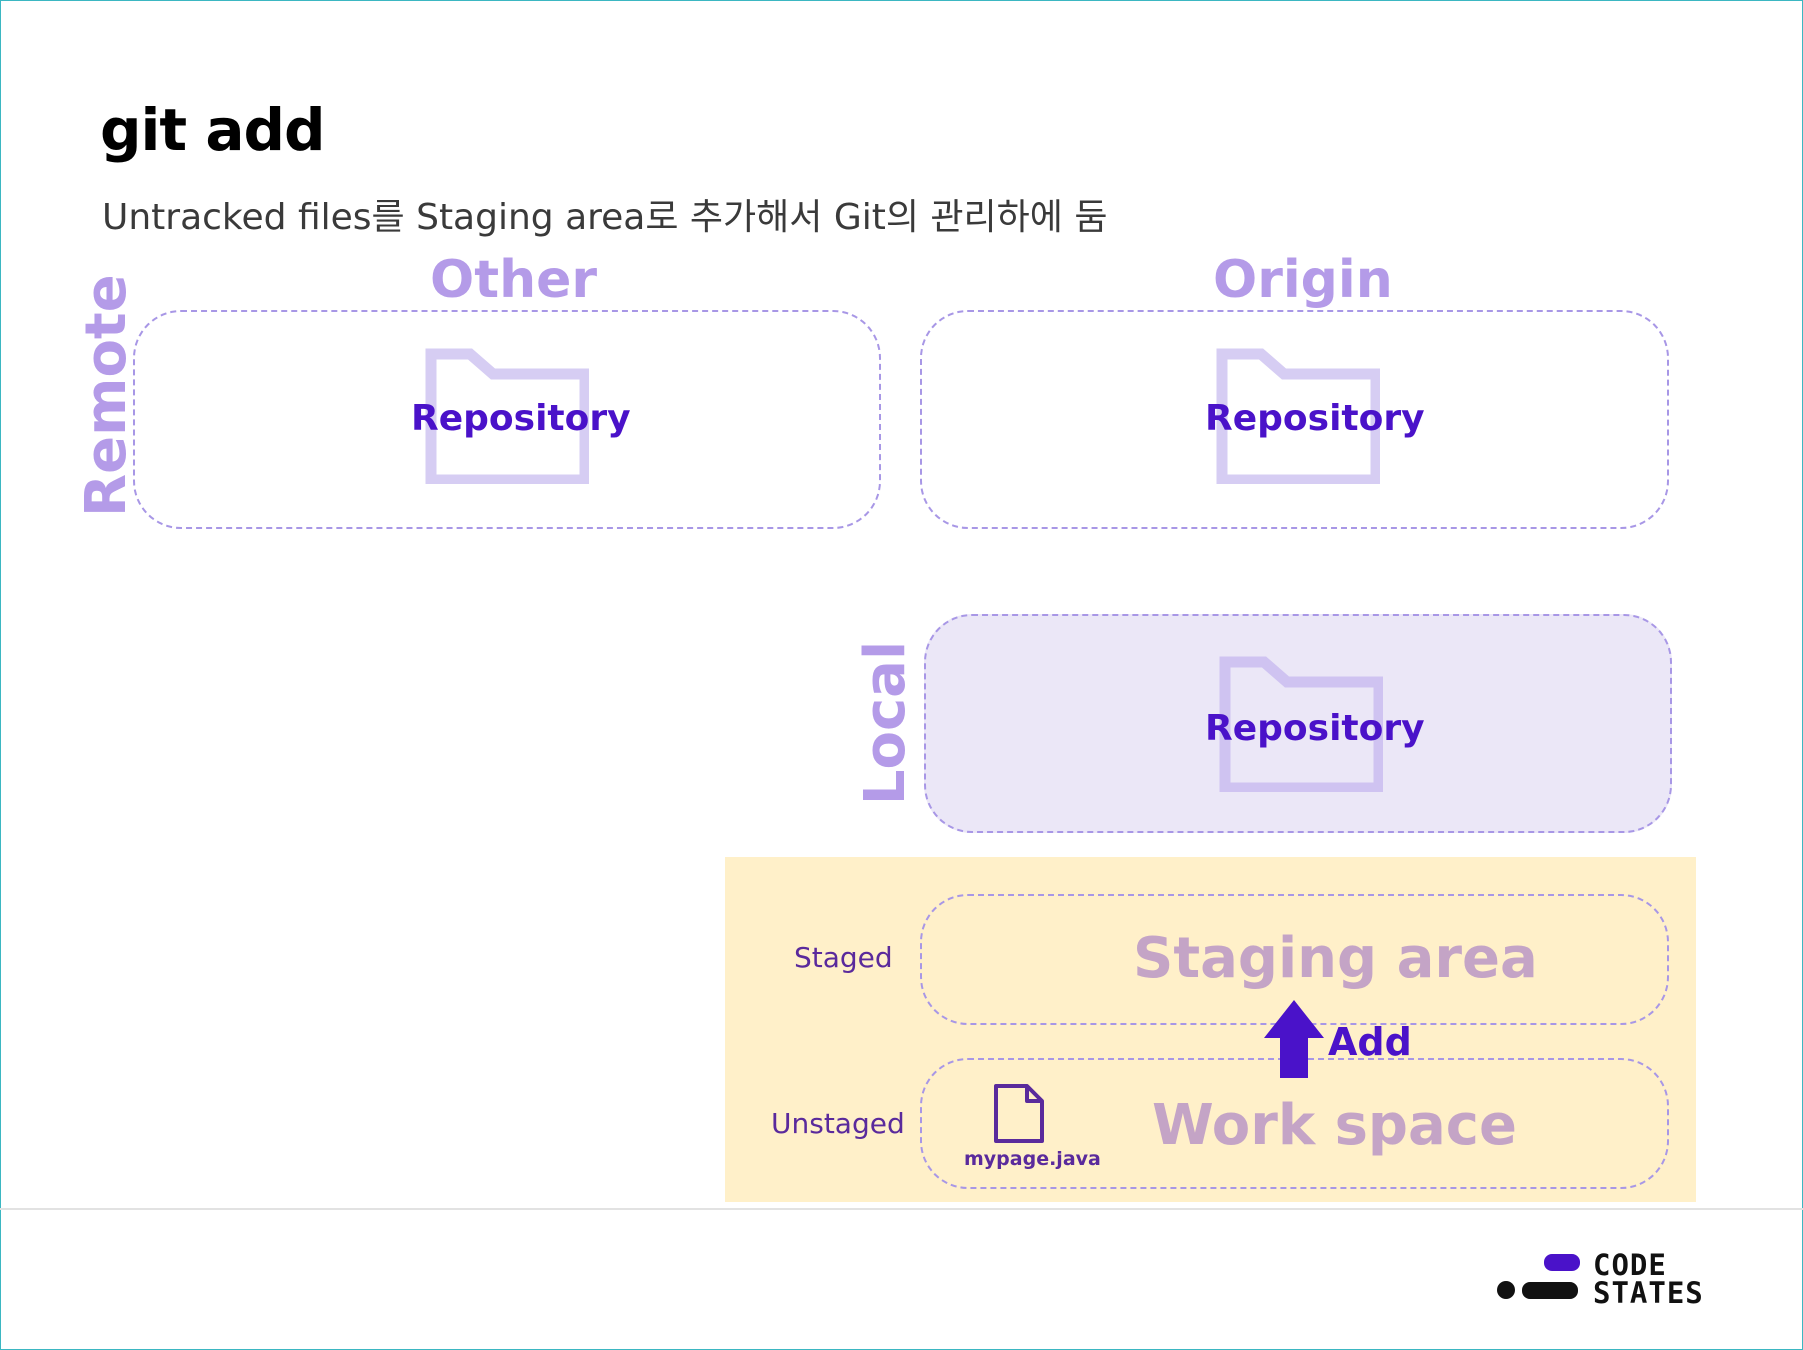 The image size is (1803, 1350). What do you see at coordinates (885, 723) in the screenshot?
I see `local-label: Local` at bounding box center [885, 723].